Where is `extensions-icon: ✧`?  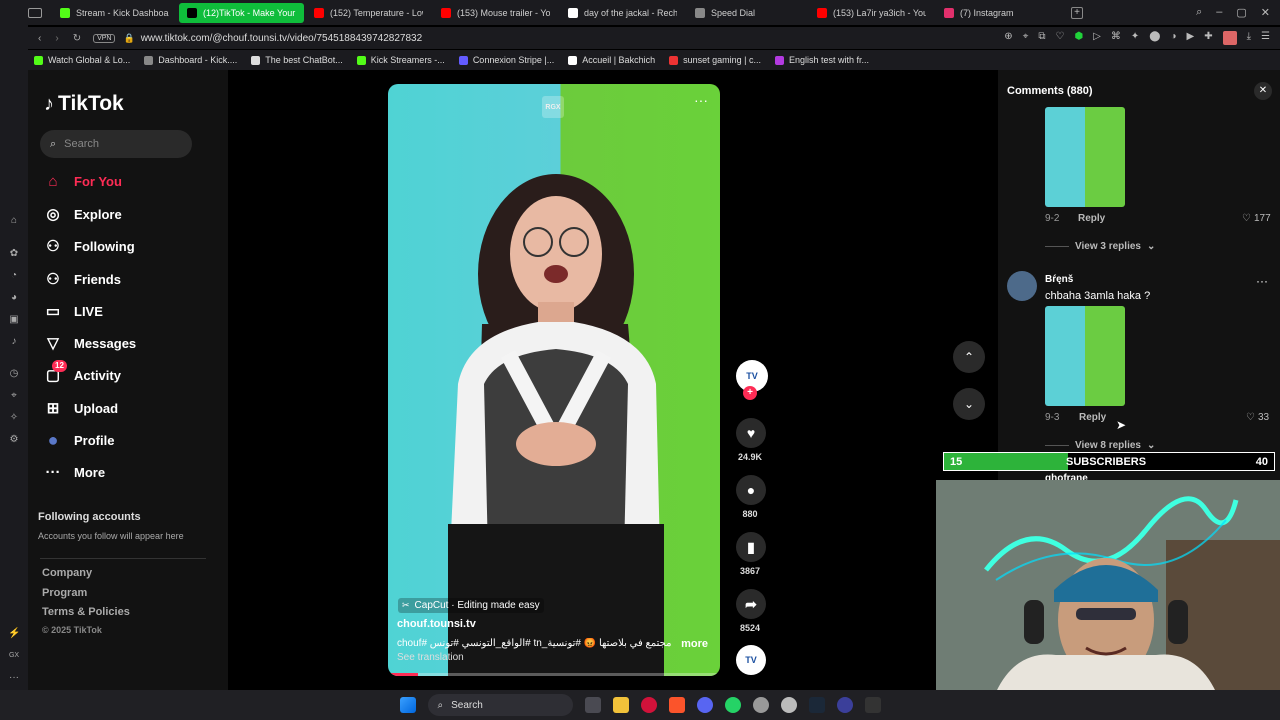
extensions-icon: ✧ is located at coordinates (14, 418).